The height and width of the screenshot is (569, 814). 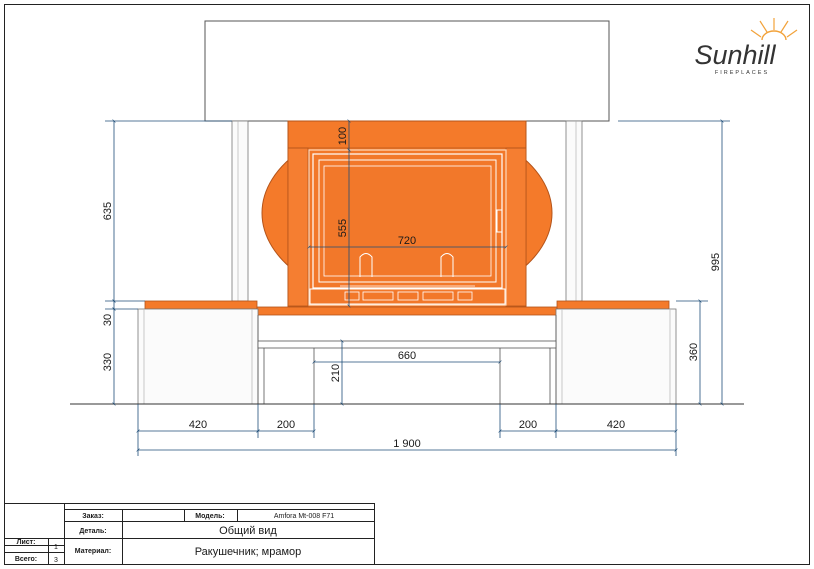 I want to click on brand-name: Sunhill, so click(x=735, y=55).